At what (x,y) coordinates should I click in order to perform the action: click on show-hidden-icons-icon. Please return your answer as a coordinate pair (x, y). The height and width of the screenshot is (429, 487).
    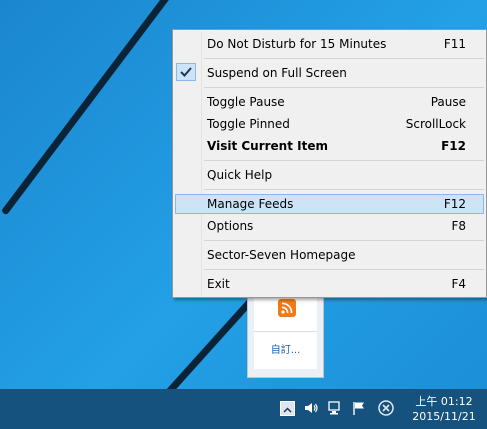
    Looking at the image, I should click on (287, 408).